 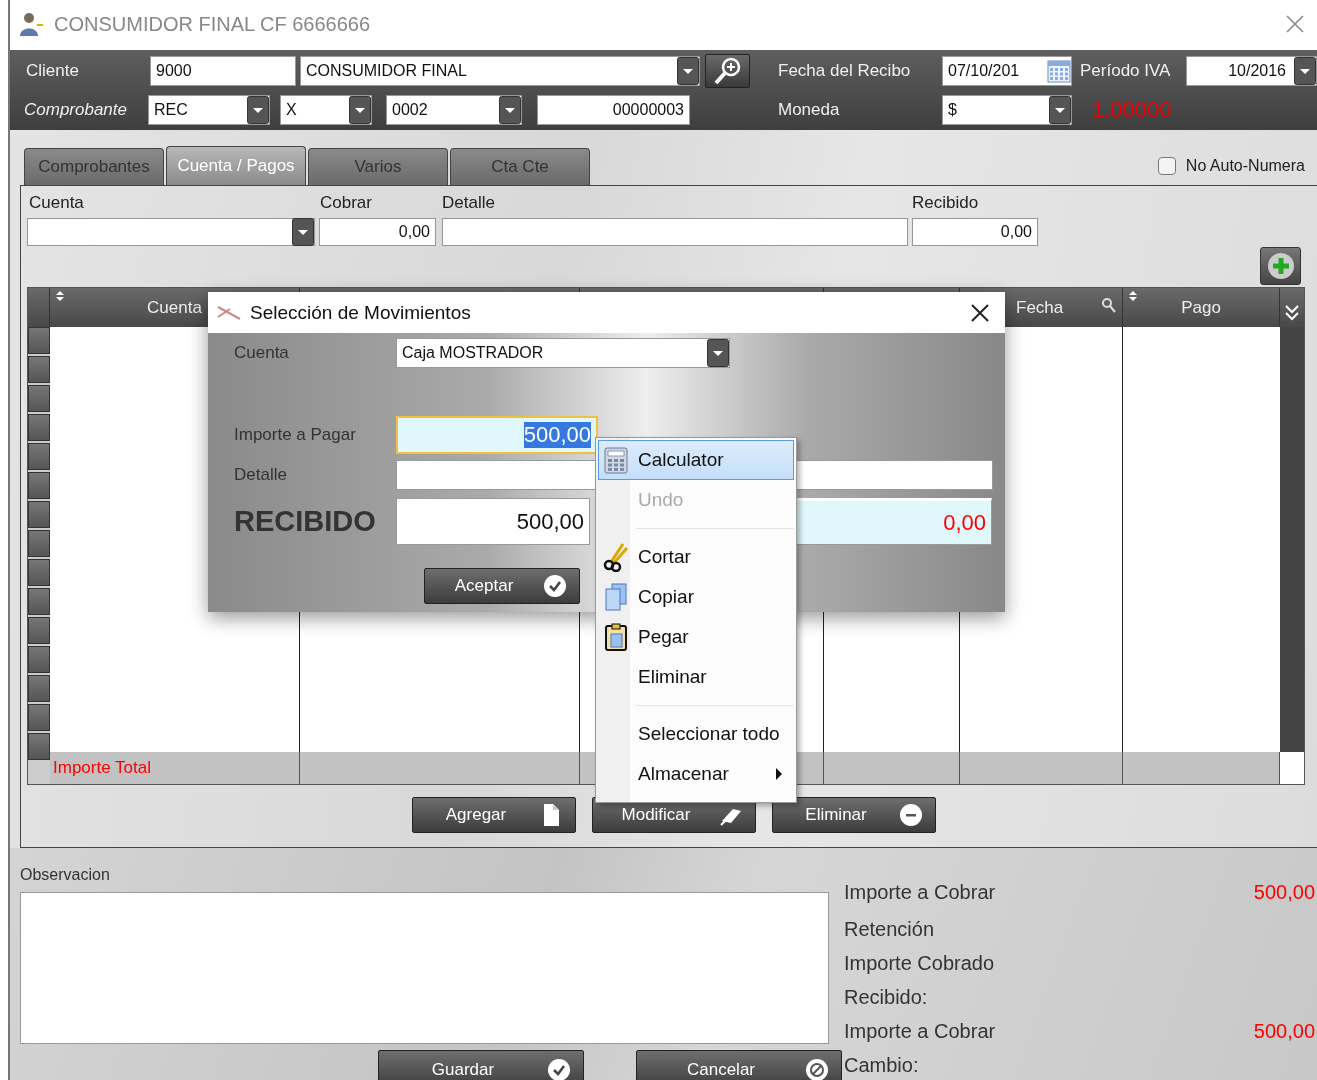 I want to click on menu-item: Calculator, so click(x=696, y=460).